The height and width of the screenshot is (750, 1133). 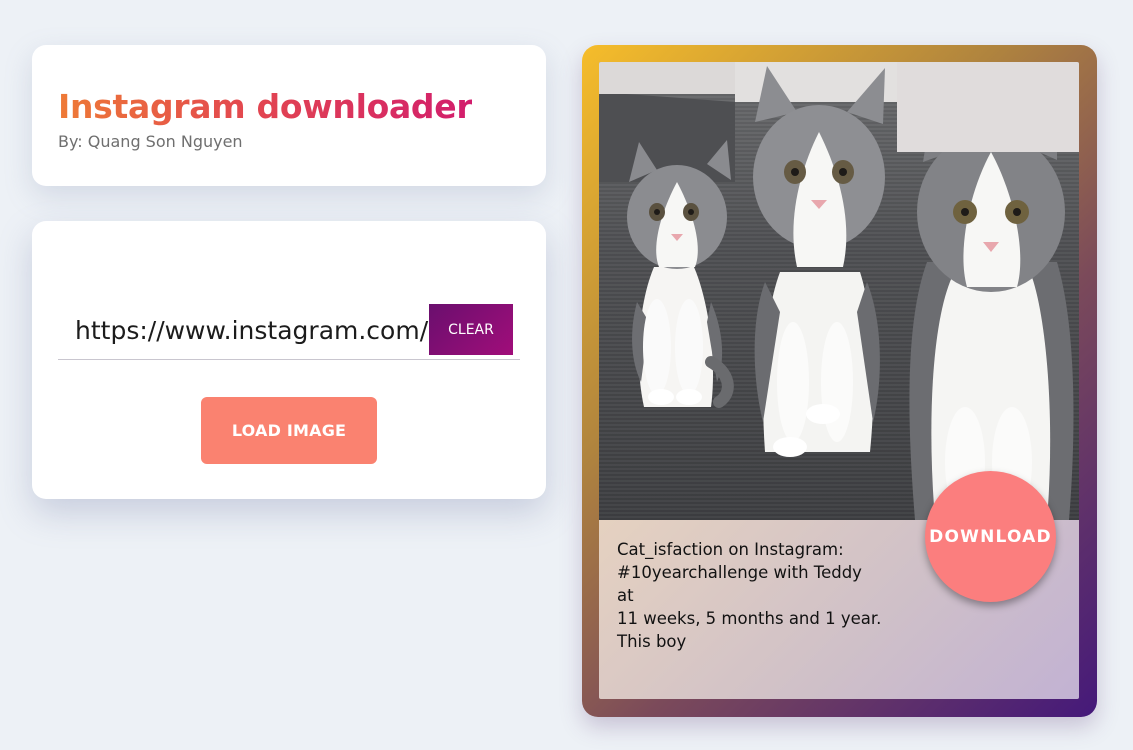 What do you see at coordinates (243, 331) in the screenshot?
I see `url-input` at bounding box center [243, 331].